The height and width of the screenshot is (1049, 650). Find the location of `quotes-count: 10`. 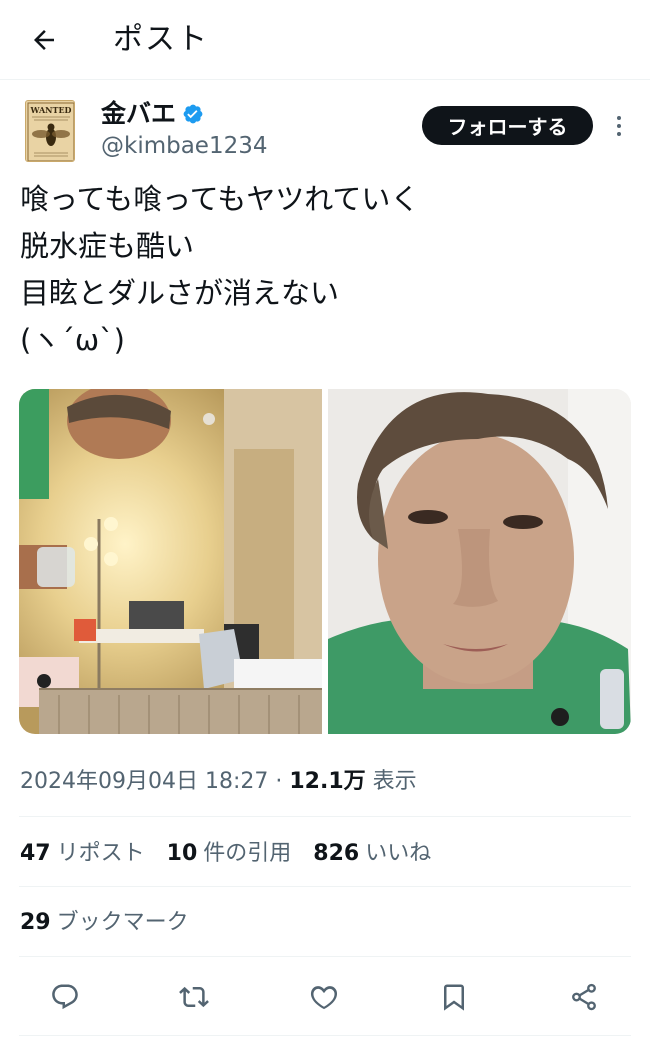

quotes-count: 10 is located at coordinates (182, 853).